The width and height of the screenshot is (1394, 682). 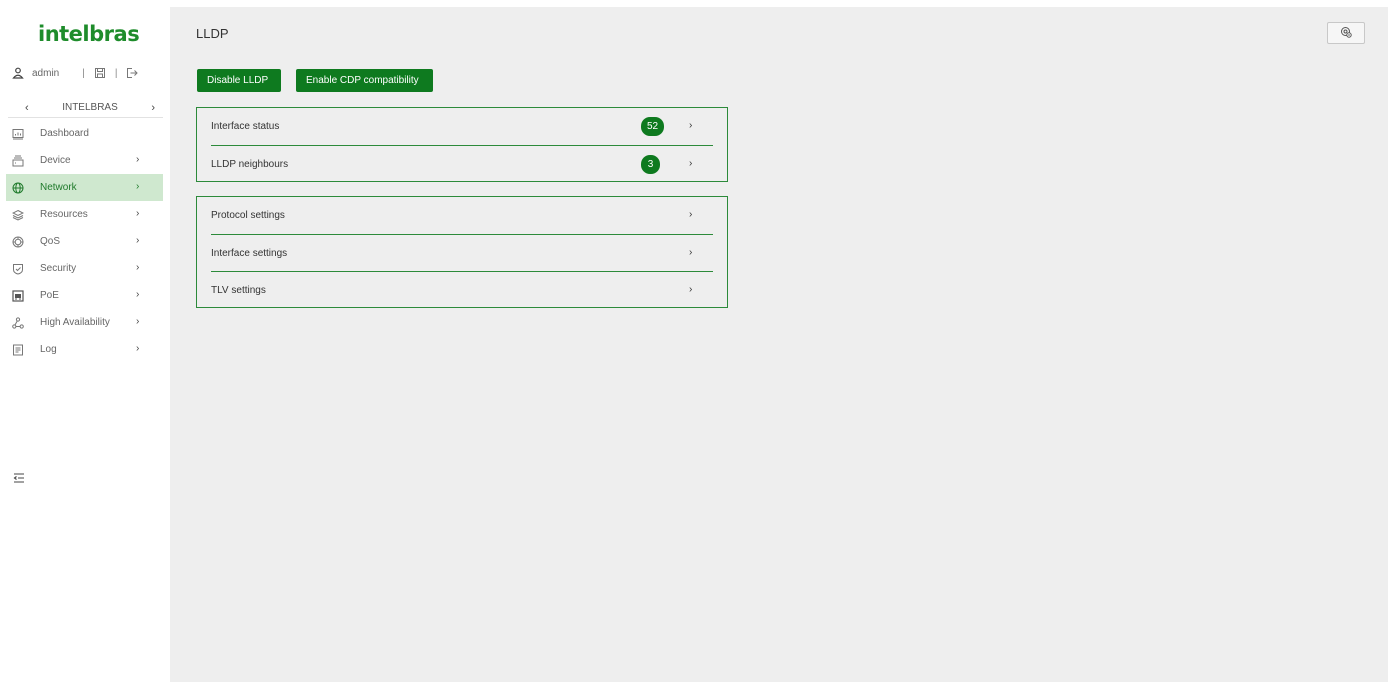 I want to click on count-badge: 52, so click(x=653, y=126).